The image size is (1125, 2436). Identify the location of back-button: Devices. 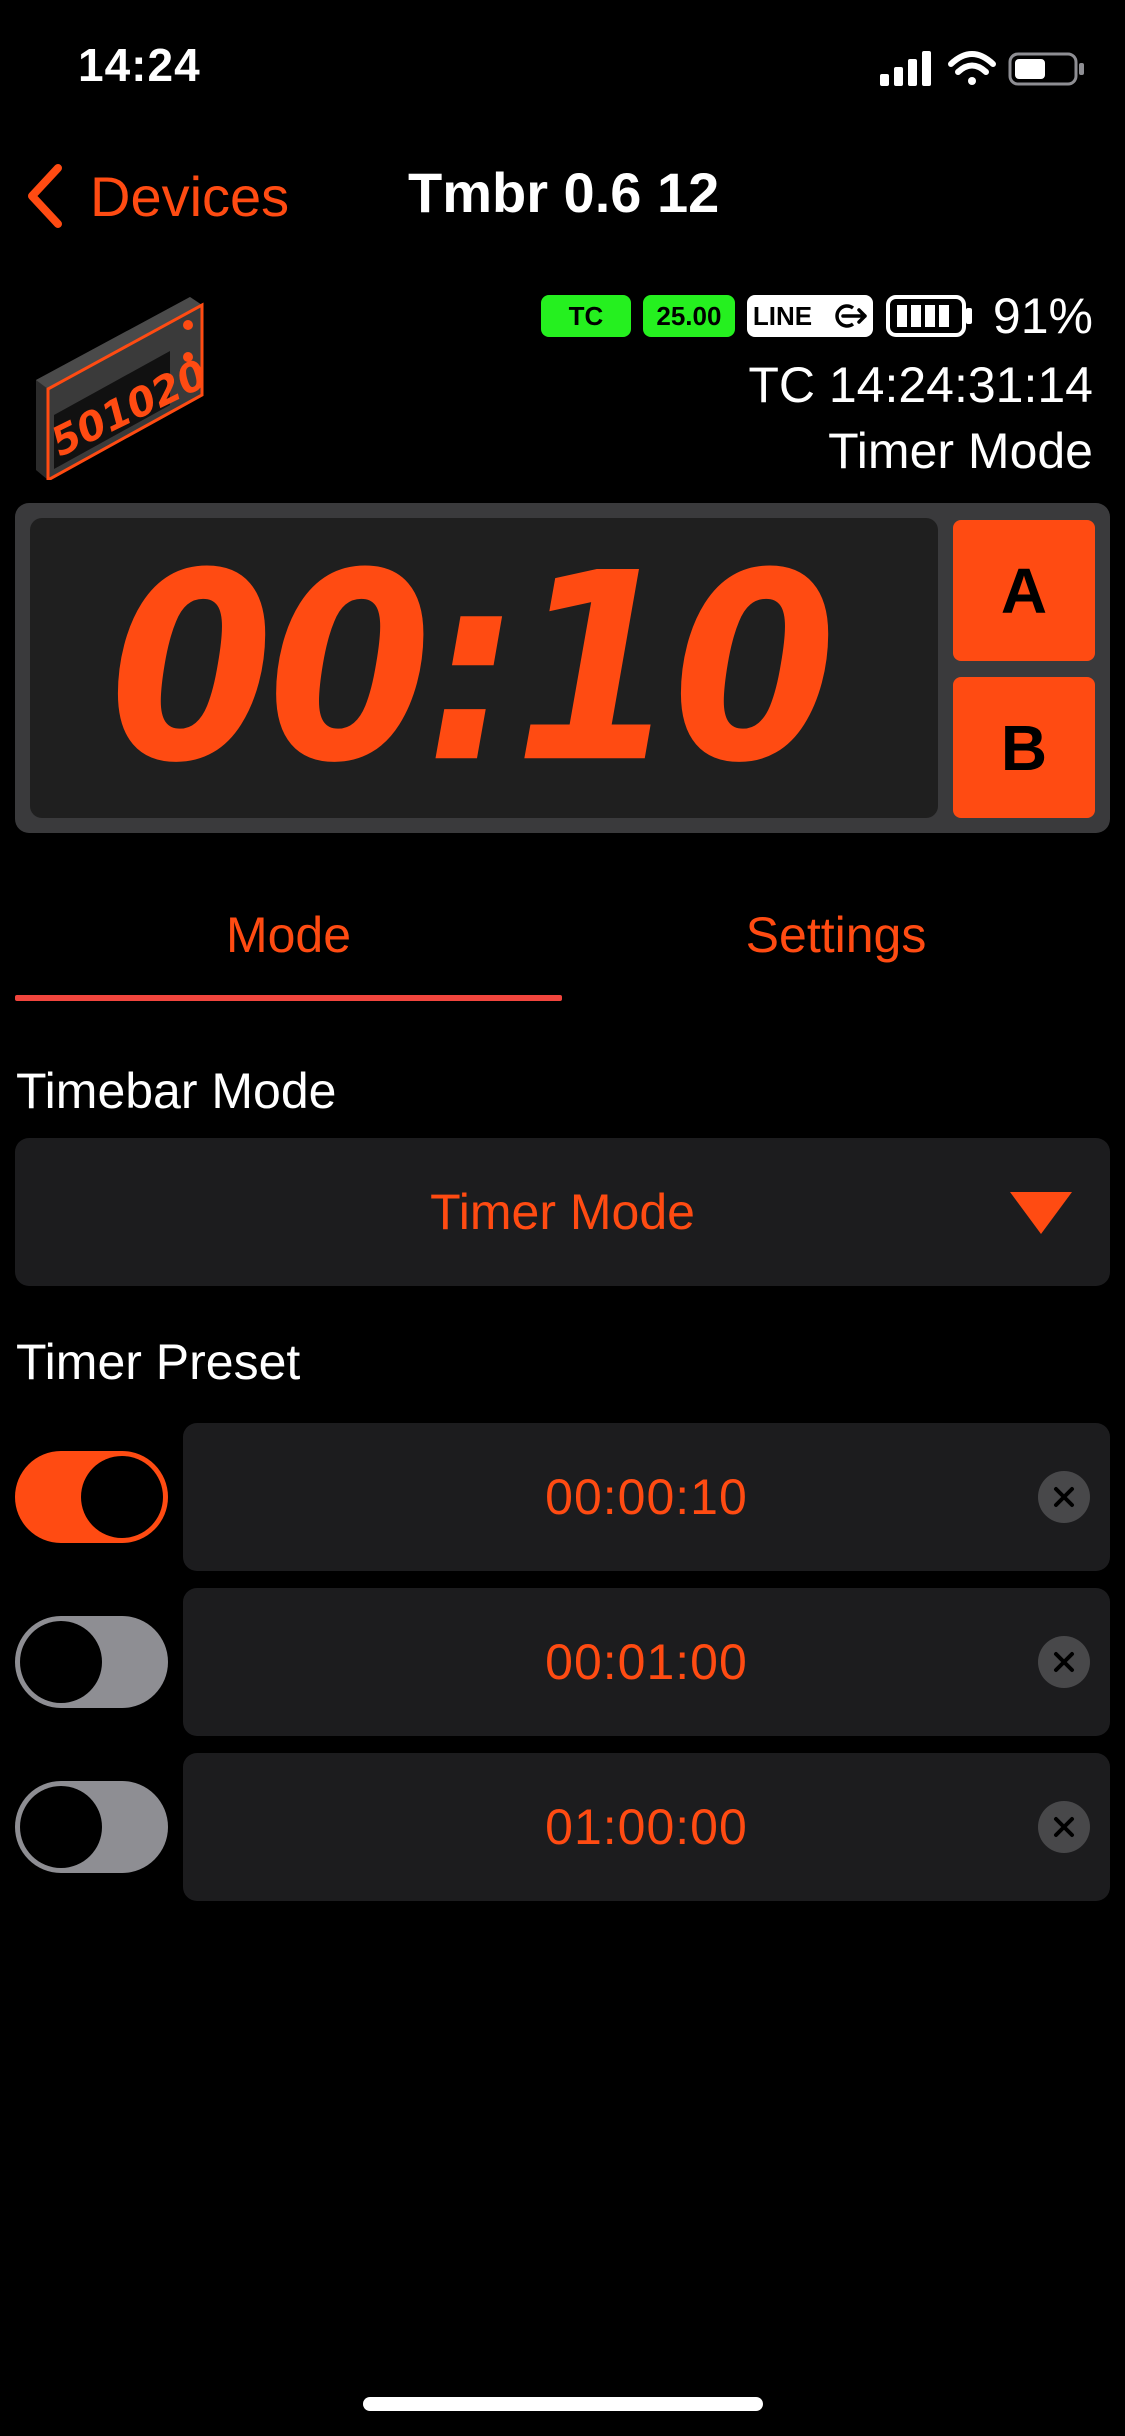
(156, 196).